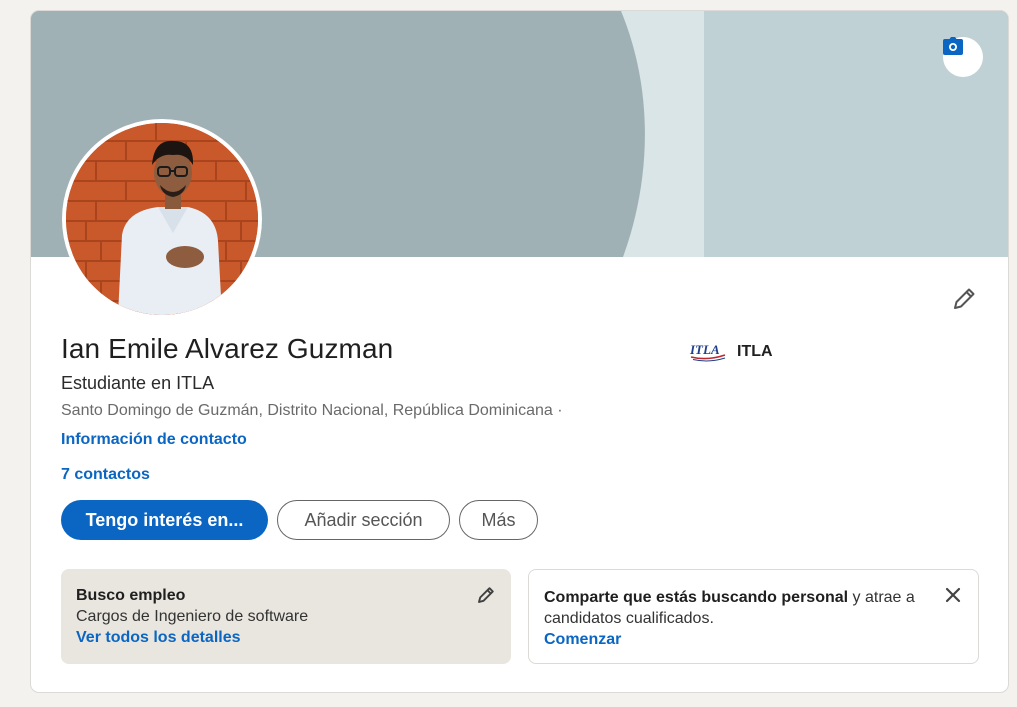 This screenshot has width=1017, height=707. I want to click on connections-link: 7 contactos, so click(105, 475).